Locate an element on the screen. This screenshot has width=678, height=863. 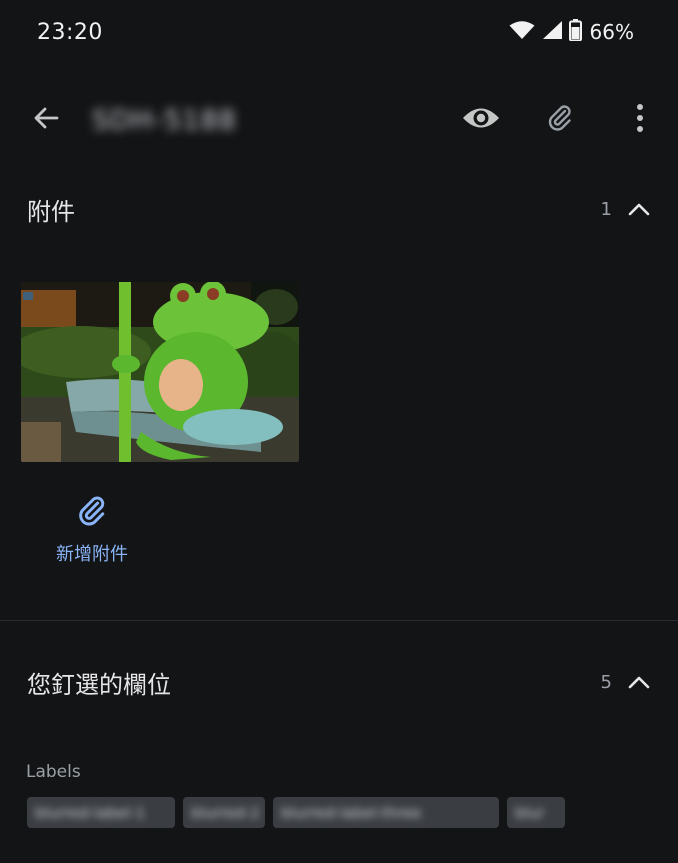
attachments-title: 附件 is located at coordinates (51, 211).